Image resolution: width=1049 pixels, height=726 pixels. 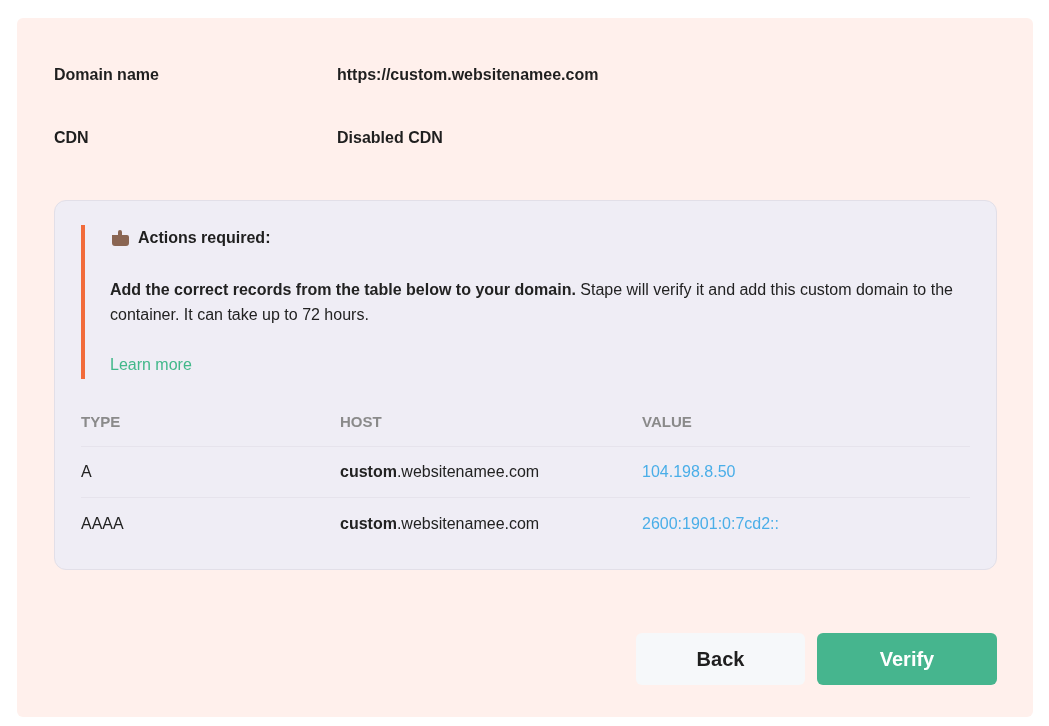 What do you see at coordinates (720, 659) in the screenshot?
I see `back-button: Back` at bounding box center [720, 659].